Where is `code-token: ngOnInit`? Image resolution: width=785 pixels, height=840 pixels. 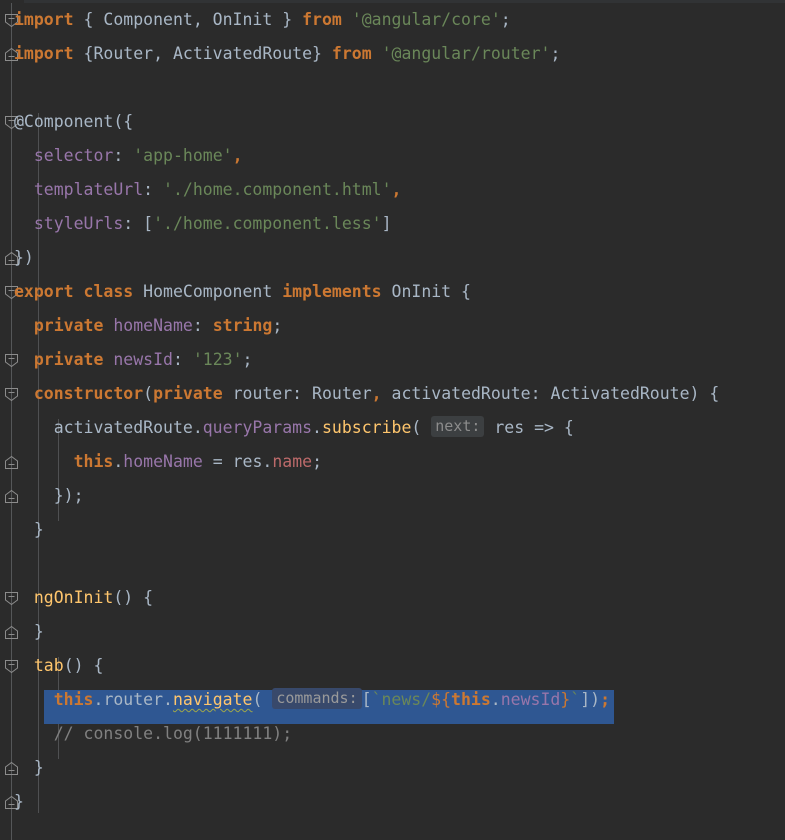
code-token: ngOnInit is located at coordinates (73, 597).